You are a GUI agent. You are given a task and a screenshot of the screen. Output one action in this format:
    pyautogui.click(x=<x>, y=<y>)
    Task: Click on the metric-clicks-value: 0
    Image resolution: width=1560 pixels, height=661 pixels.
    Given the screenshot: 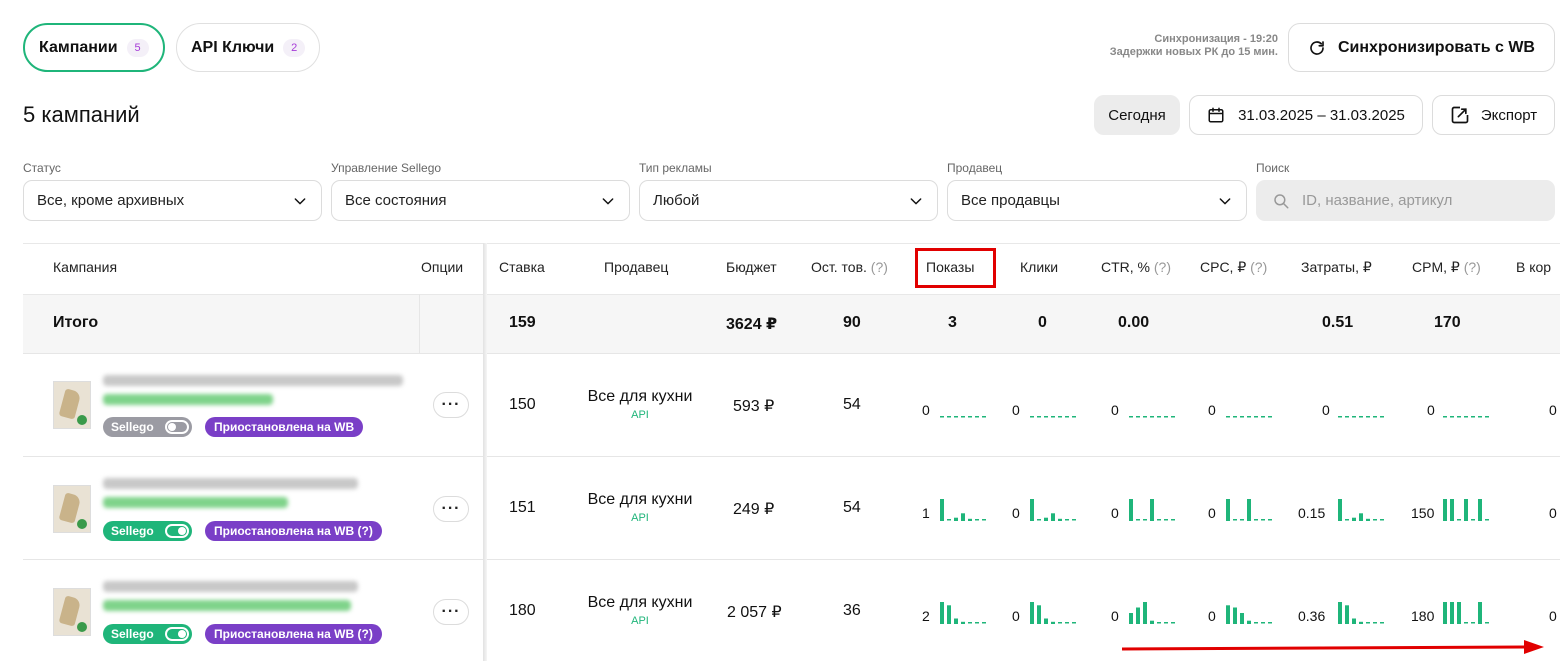 What is the action you would take?
    pyautogui.click(x=1016, y=616)
    